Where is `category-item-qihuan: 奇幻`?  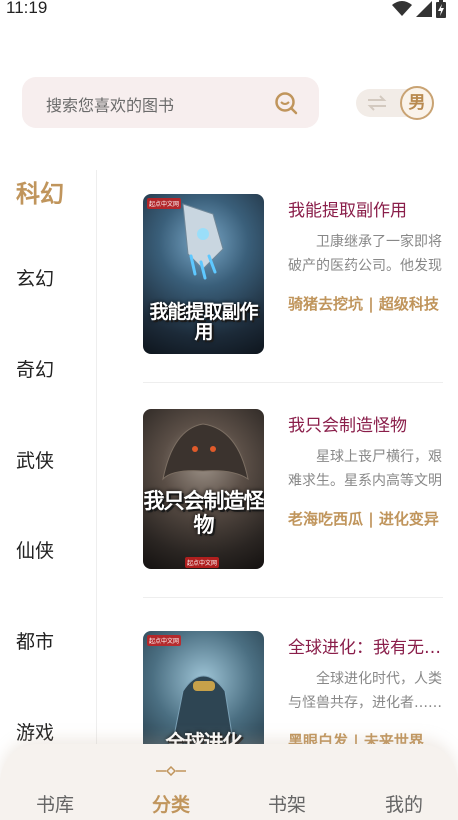 category-item-qihuan: 奇幻 is located at coordinates (35, 368).